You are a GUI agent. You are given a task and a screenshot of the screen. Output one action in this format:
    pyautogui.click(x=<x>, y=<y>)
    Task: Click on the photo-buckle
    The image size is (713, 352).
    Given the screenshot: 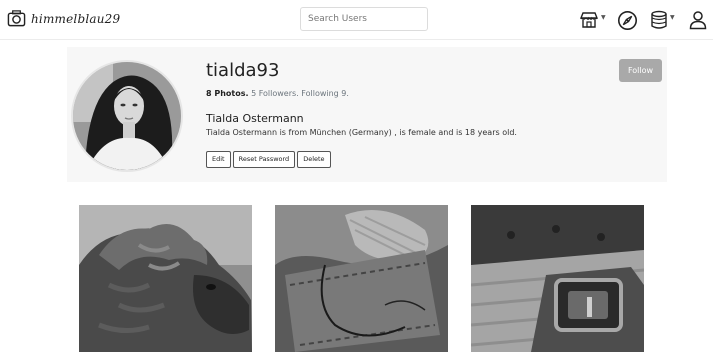 What is the action you would take?
    pyautogui.click(x=557, y=278)
    